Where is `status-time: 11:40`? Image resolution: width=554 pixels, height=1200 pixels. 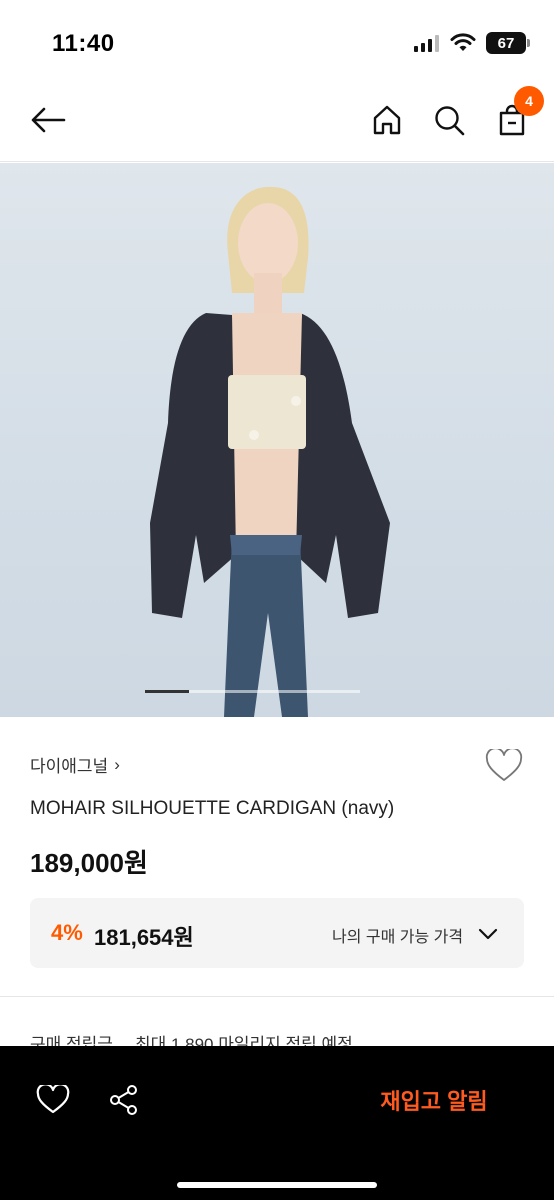
status-time: 11:40 is located at coordinates (83, 43).